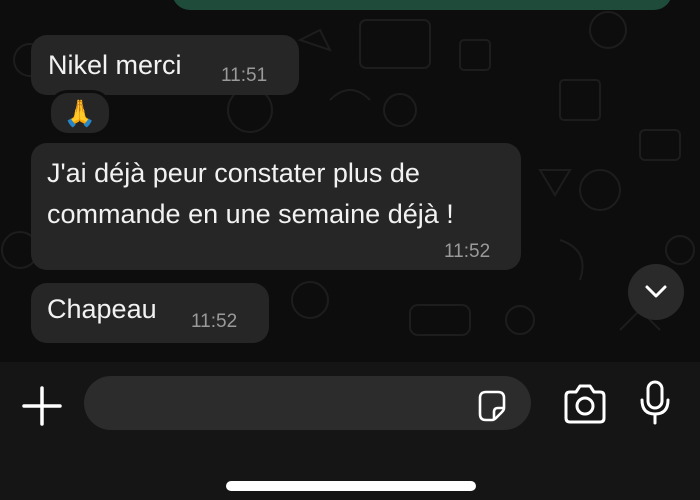 This screenshot has width=700, height=500. What do you see at coordinates (233, 173) in the screenshot?
I see `message-text: J'ai déjà peur constater plus de` at bounding box center [233, 173].